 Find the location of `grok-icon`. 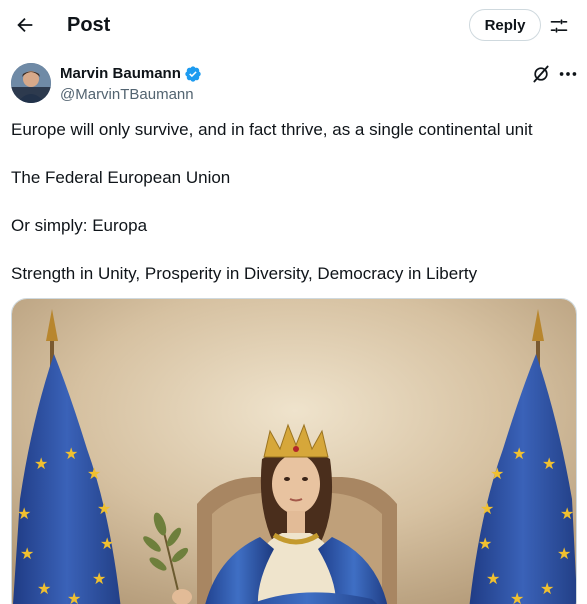

grok-icon is located at coordinates (541, 74).